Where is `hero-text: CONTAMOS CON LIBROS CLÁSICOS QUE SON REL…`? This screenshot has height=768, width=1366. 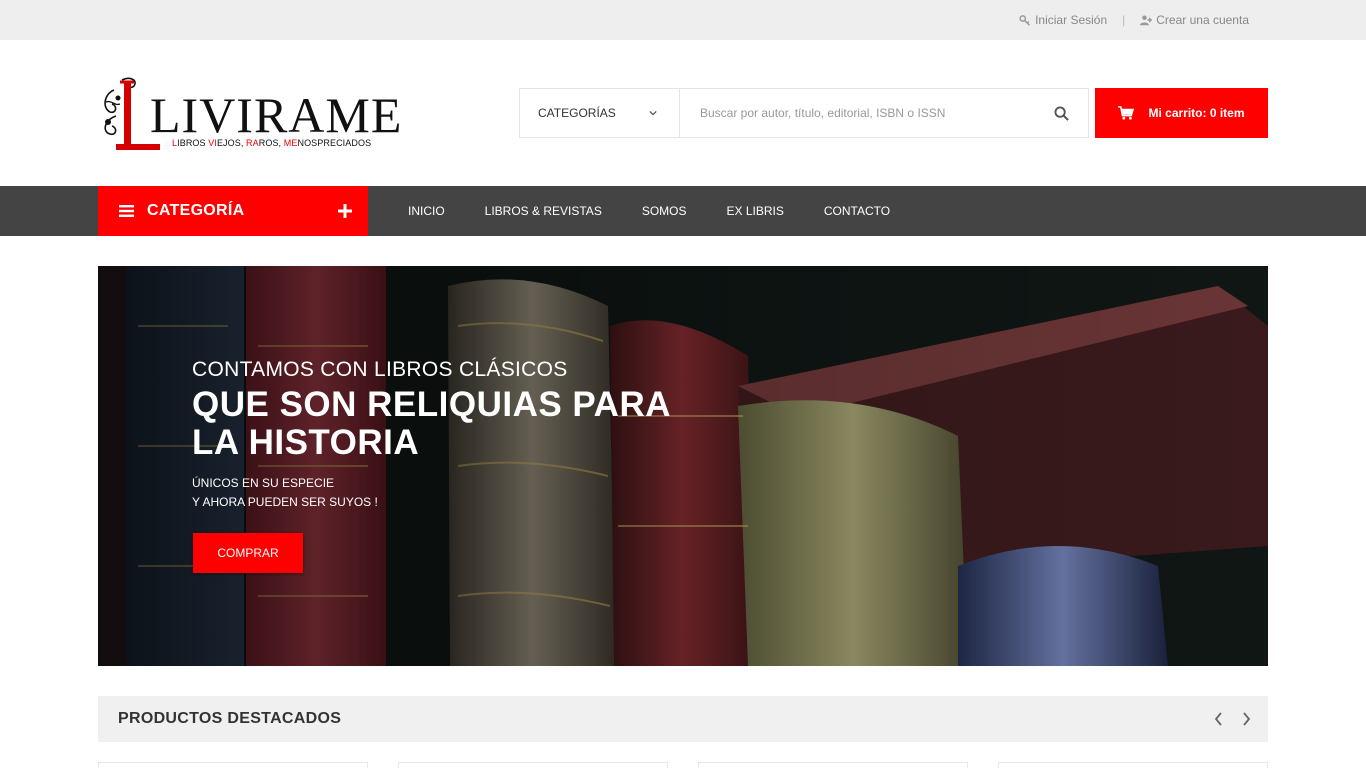
hero-text: CONTAMOS CON LIBROS CLÁSICOS QUE SON REL… is located at coordinates (452, 435).